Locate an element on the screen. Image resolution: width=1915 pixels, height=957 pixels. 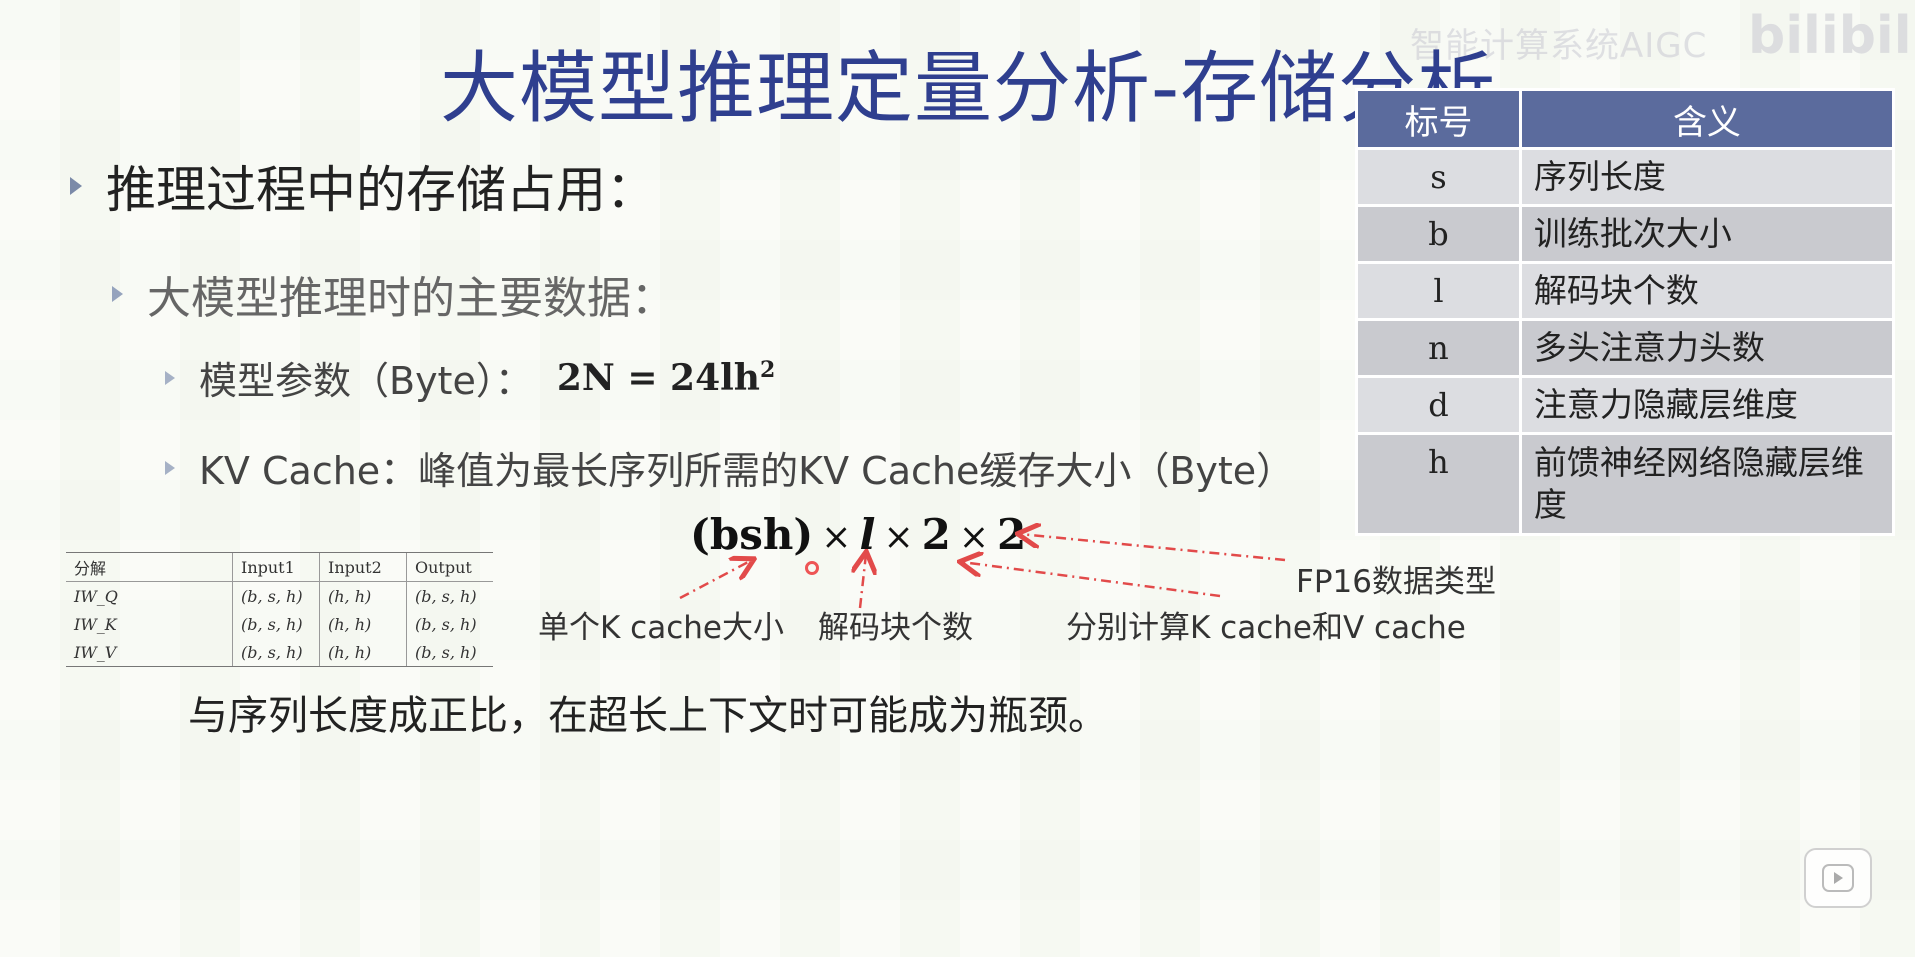
conclusion-text: 与序列长度成正比，在超长上下文时可能成为瓶颈。 is located at coordinates (648, 716).